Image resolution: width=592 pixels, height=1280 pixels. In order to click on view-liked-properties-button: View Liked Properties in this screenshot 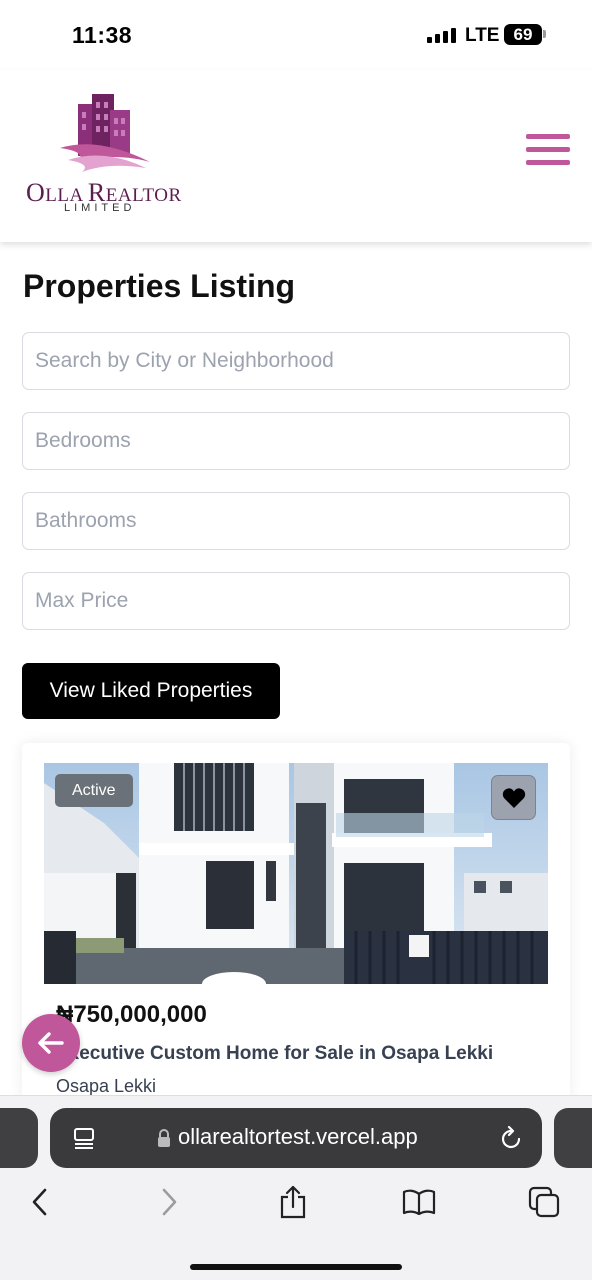, I will do `click(151, 691)`.